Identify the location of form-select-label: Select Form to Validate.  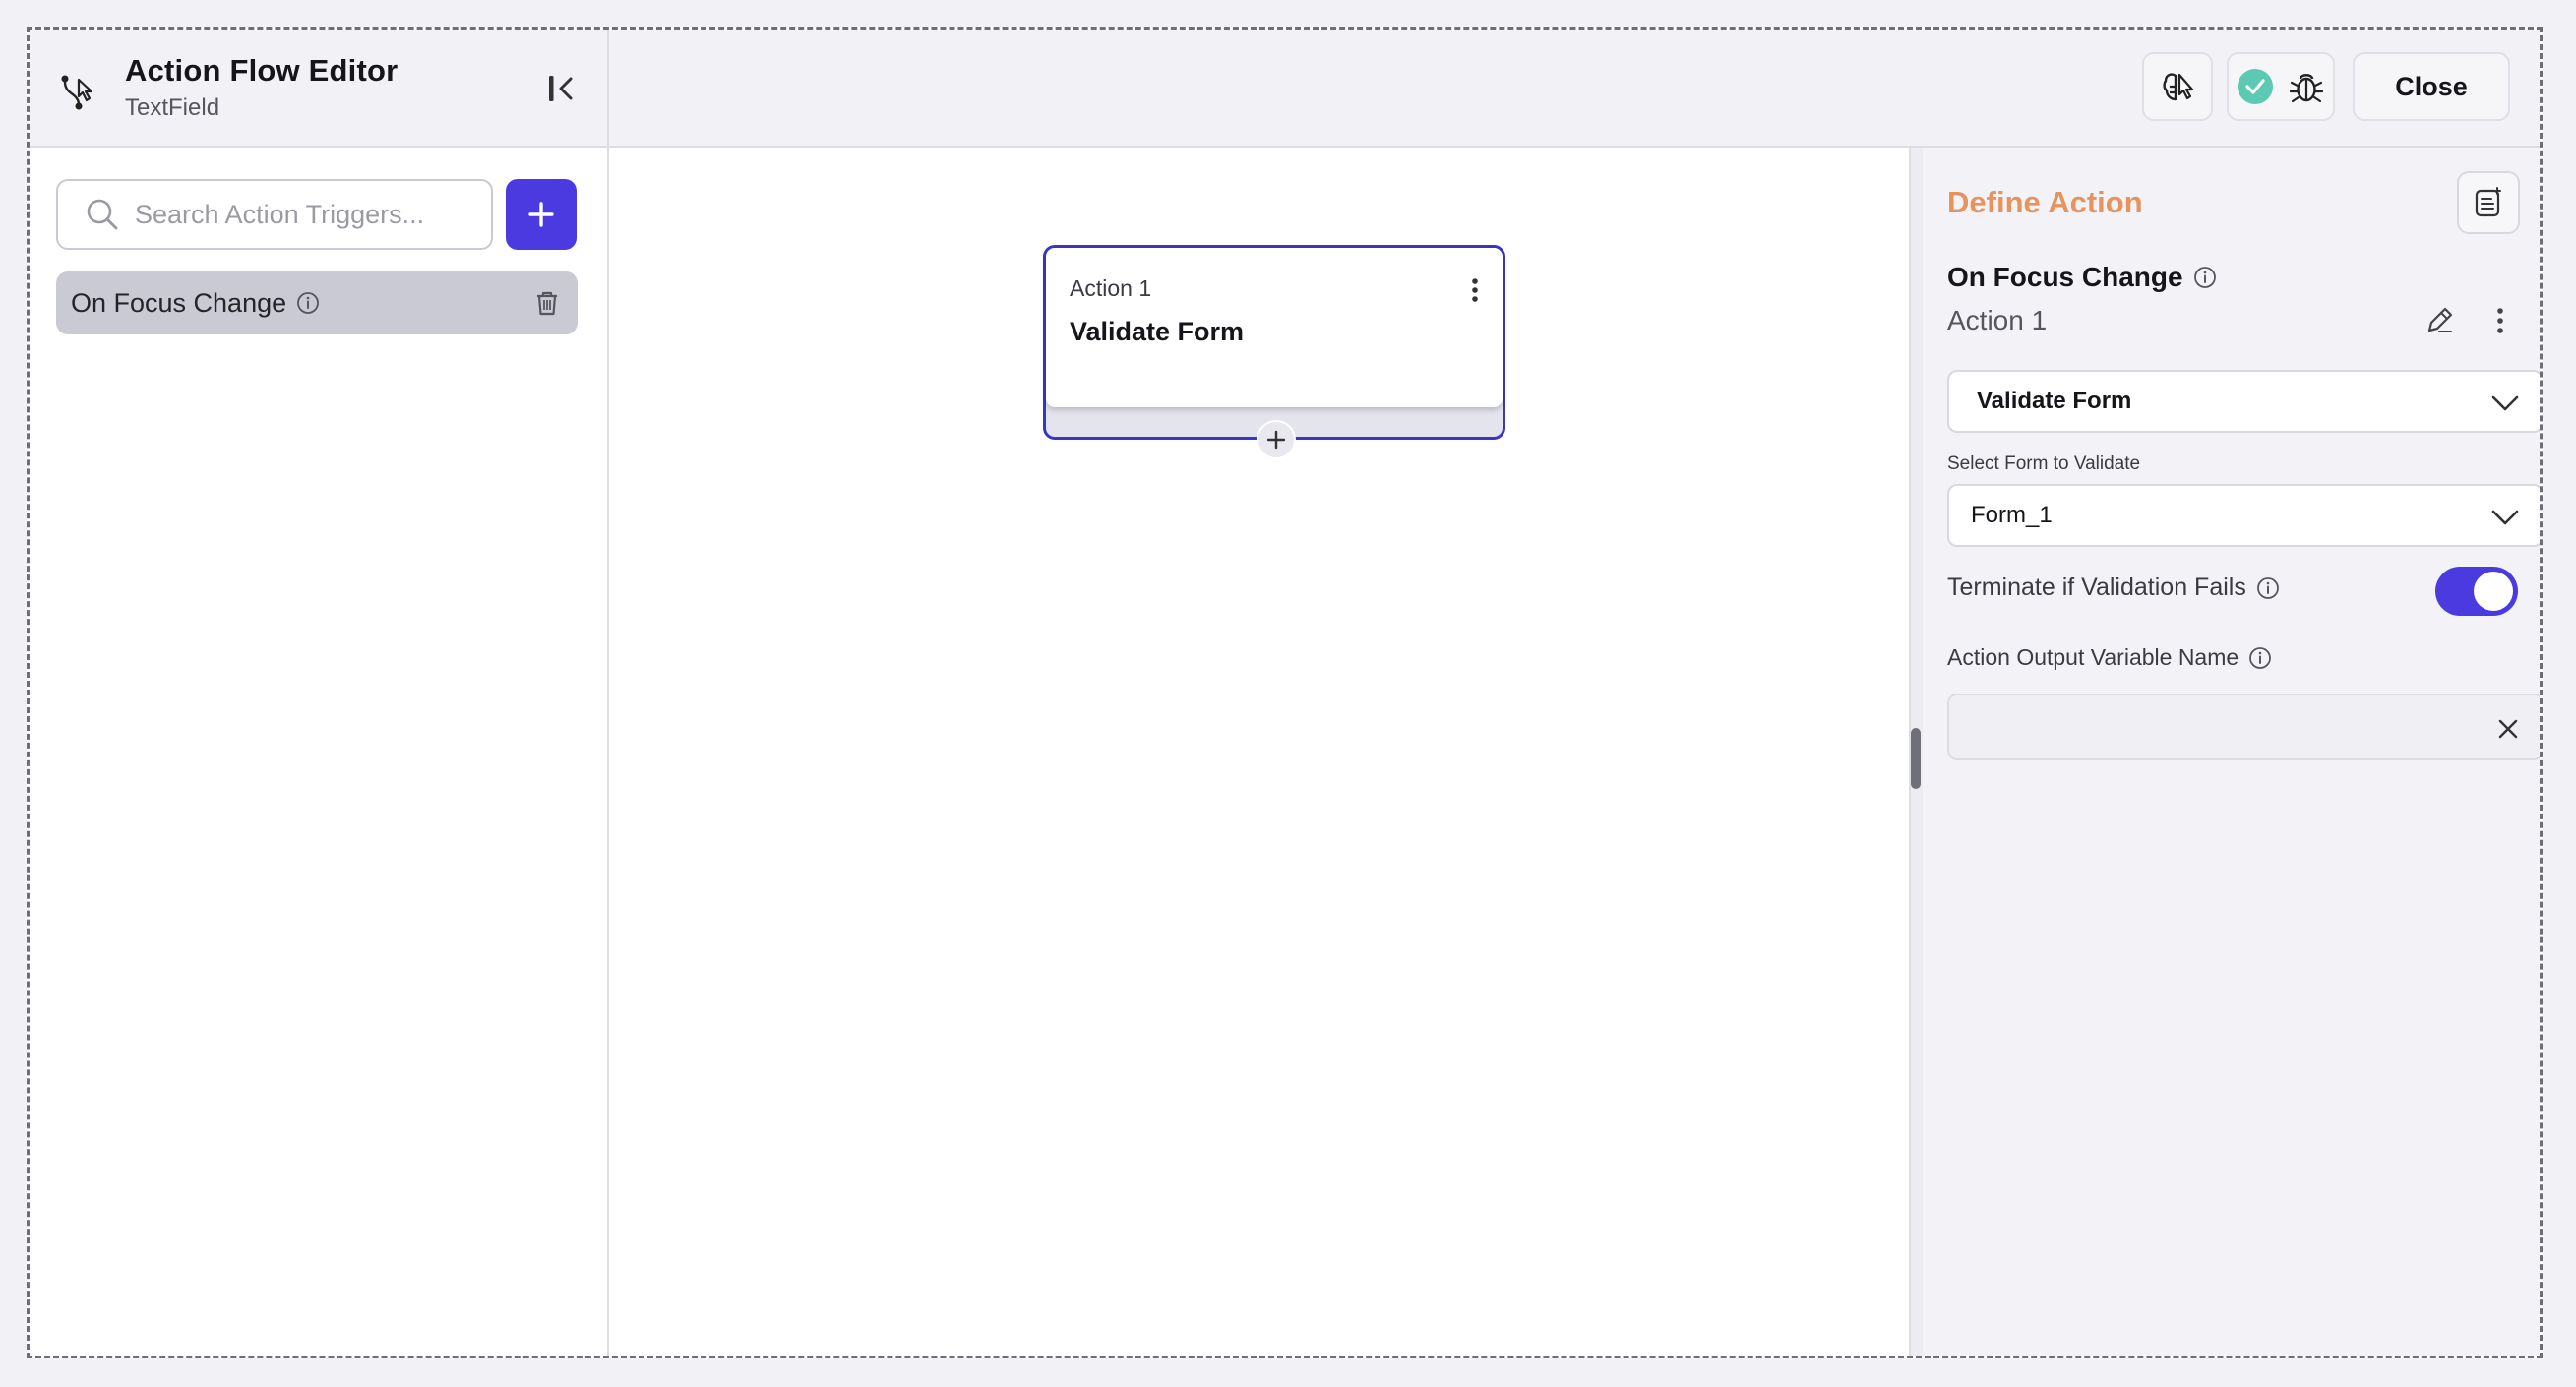
(2044, 464).